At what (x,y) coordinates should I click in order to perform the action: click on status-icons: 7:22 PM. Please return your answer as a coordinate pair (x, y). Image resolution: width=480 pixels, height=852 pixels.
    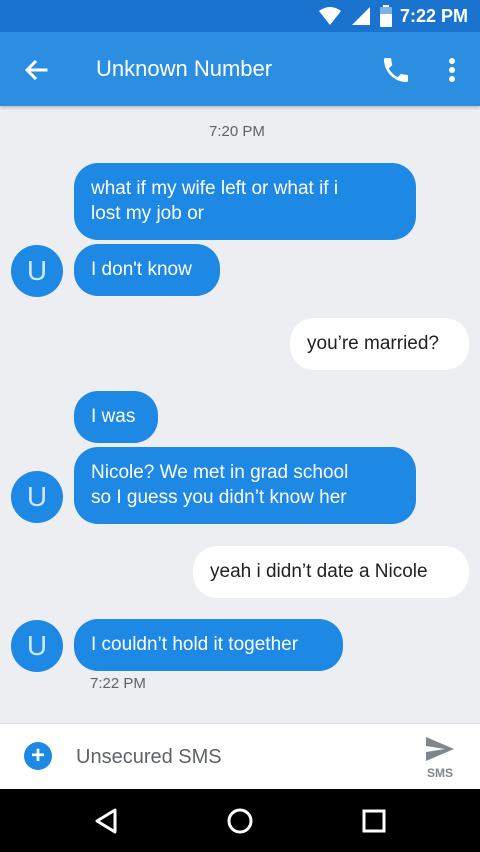
    Looking at the image, I should click on (393, 16).